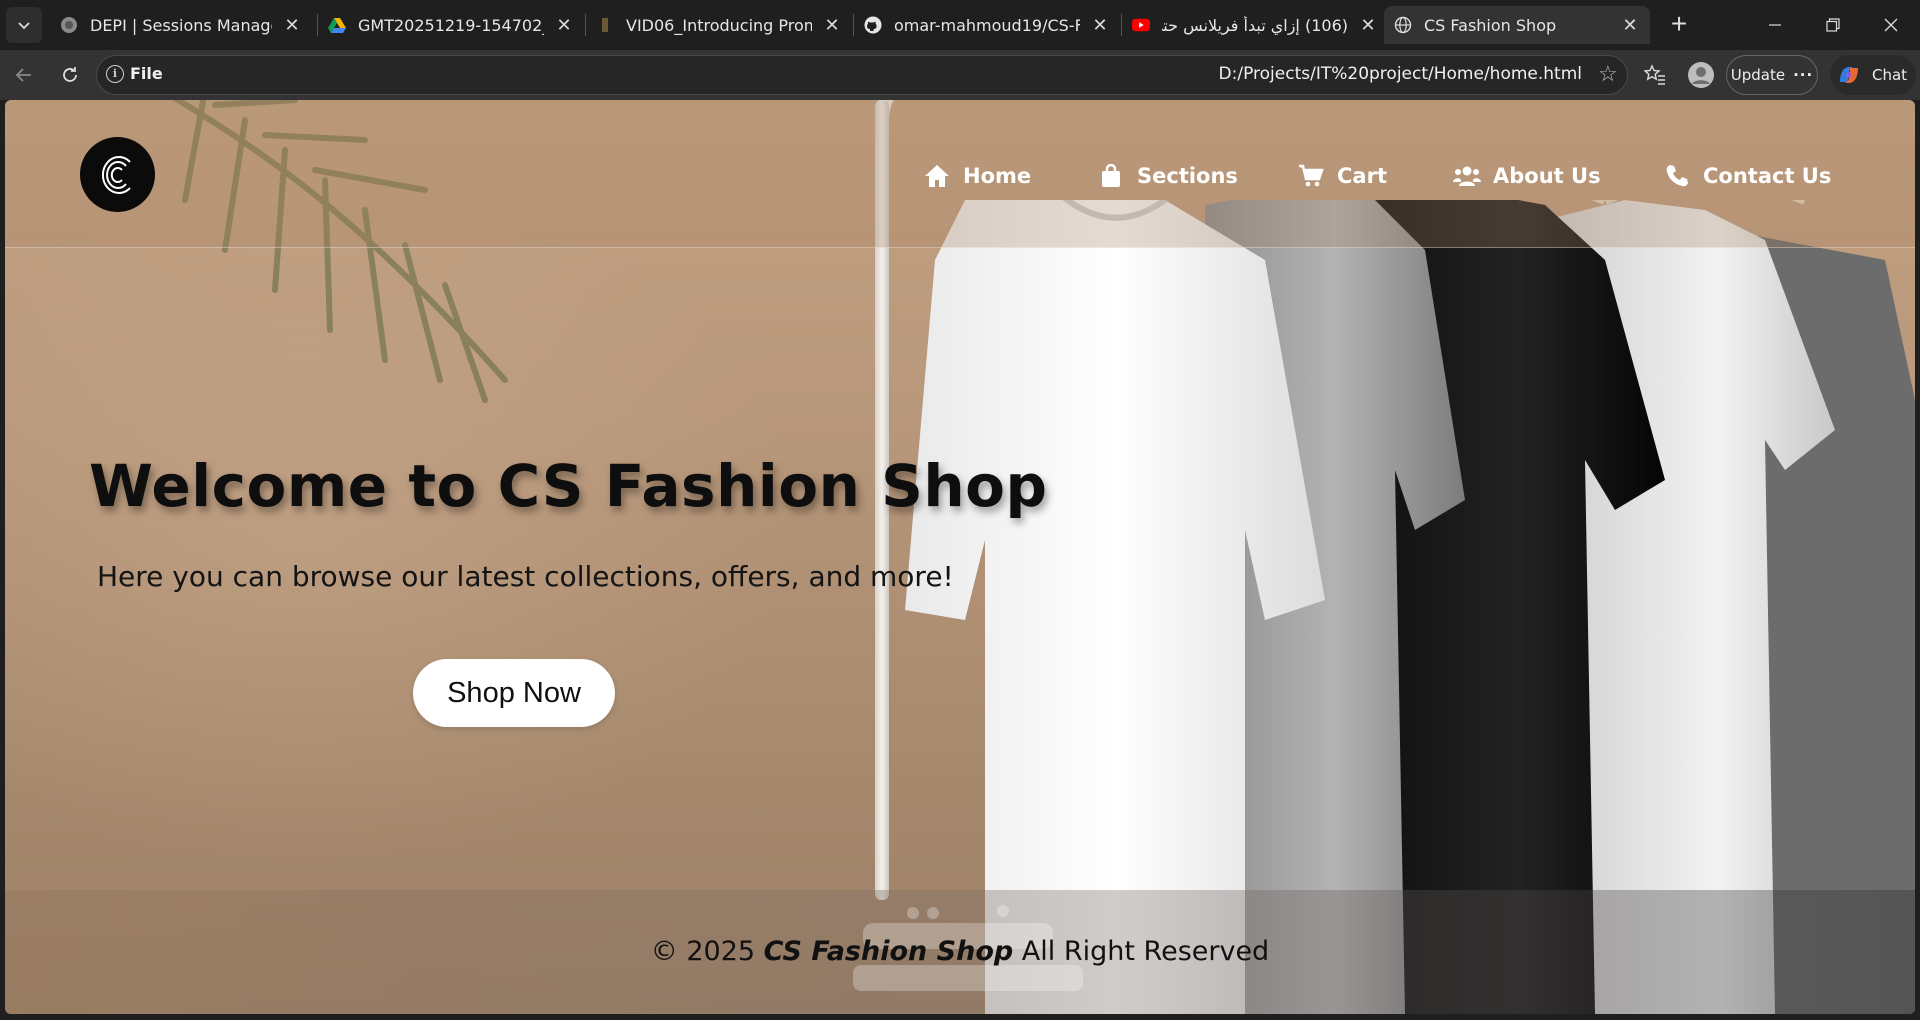 This screenshot has width=1920, height=1020. I want to click on site-logo, so click(117, 174).